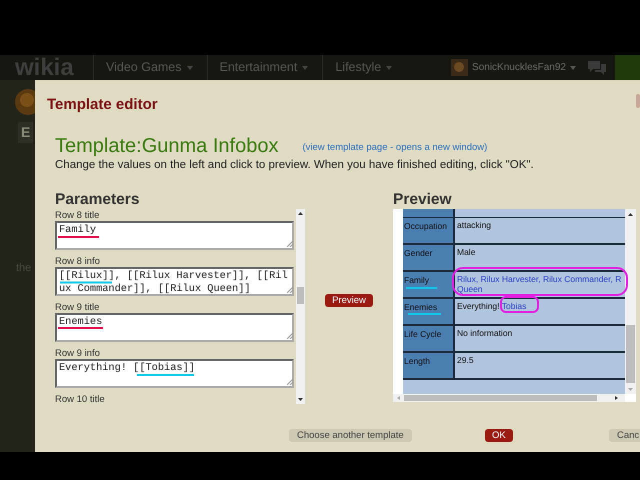 Image resolution: width=640 pixels, height=480 pixels. Describe the element at coordinates (616, 398) in the screenshot. I see `scroll-right-icon` at that location.